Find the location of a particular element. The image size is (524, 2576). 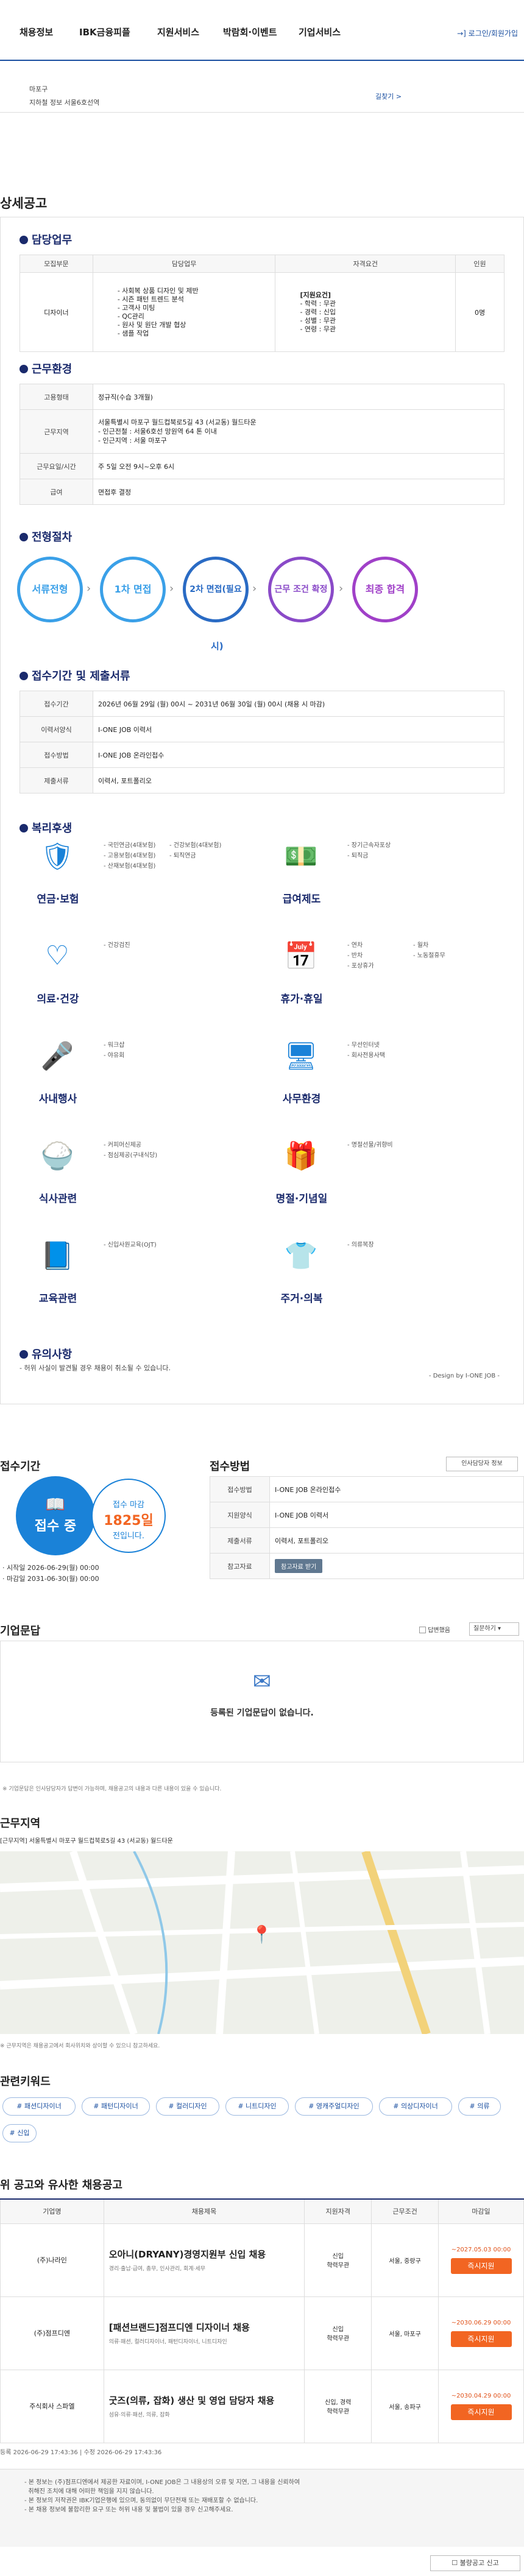

benefit-item: - 월차 is located at coordinates (421, 945).